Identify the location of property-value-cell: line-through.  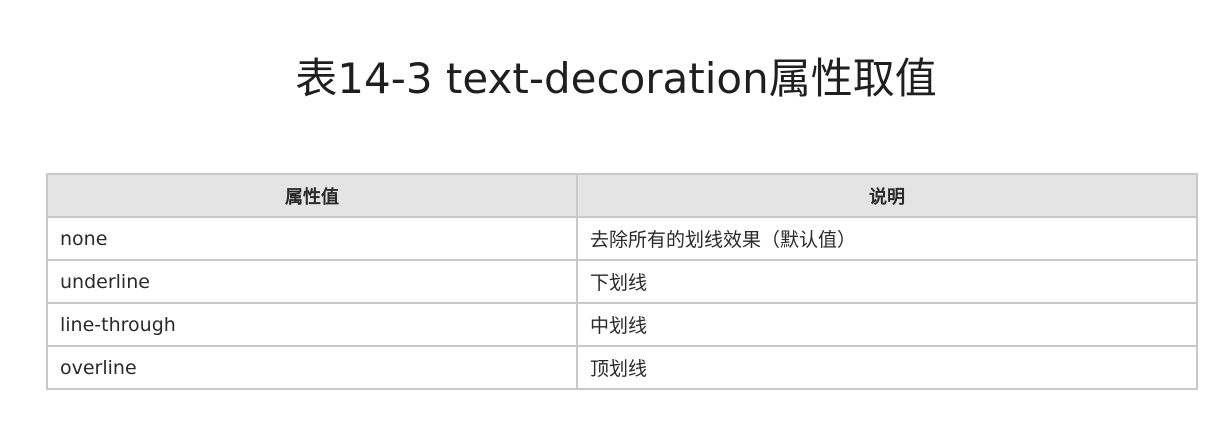
(312, 324).